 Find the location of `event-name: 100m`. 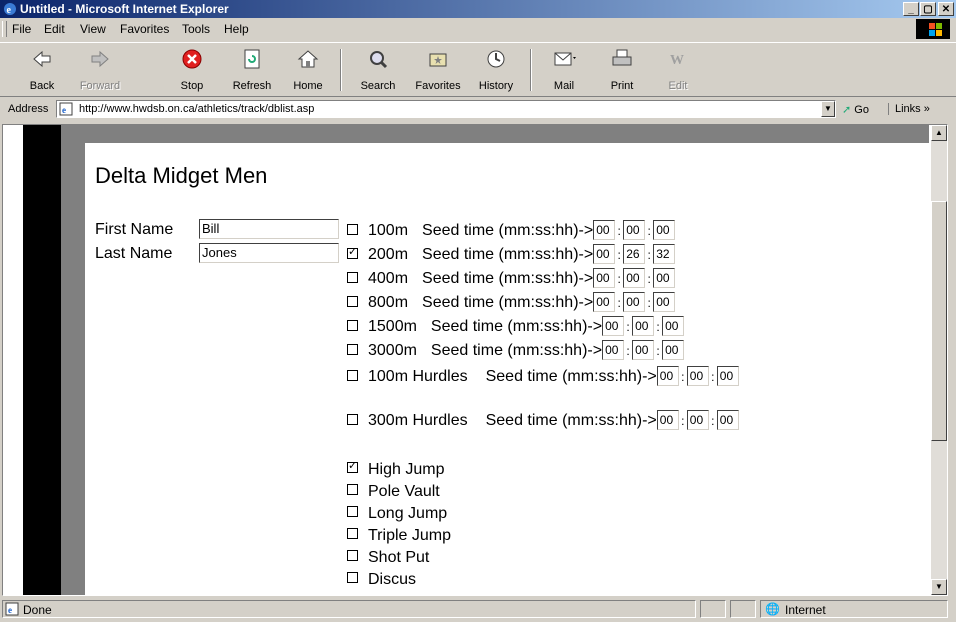

event-name: 100m is located at coordinates (388, 231).